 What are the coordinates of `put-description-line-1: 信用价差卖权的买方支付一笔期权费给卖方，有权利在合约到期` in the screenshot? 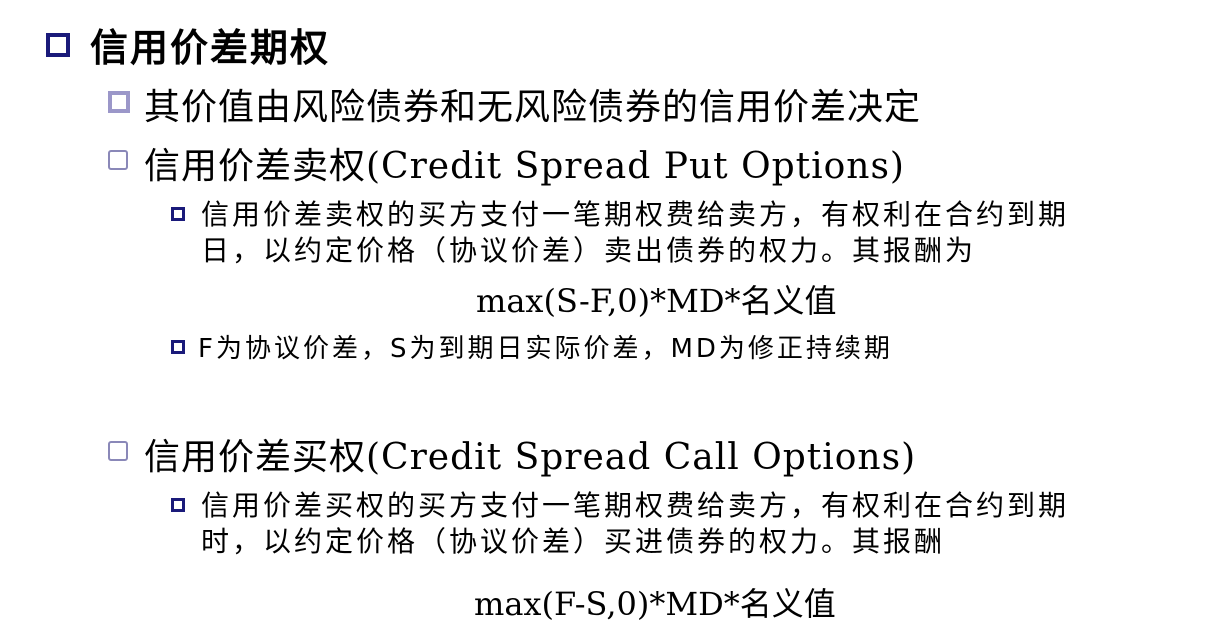 It's located at (635, 214).